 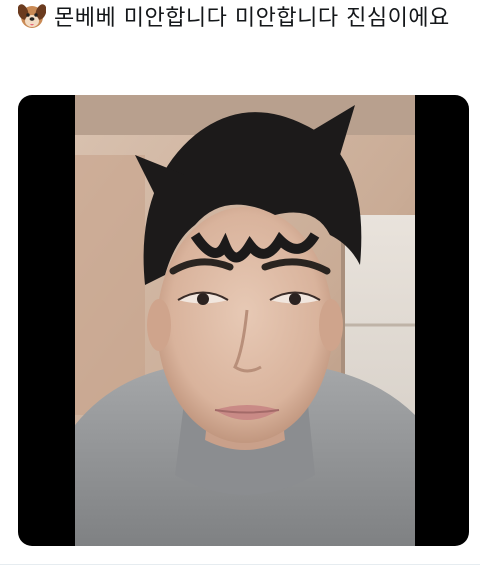 I want to click on bottom-divider, so click(x=240, y=564).